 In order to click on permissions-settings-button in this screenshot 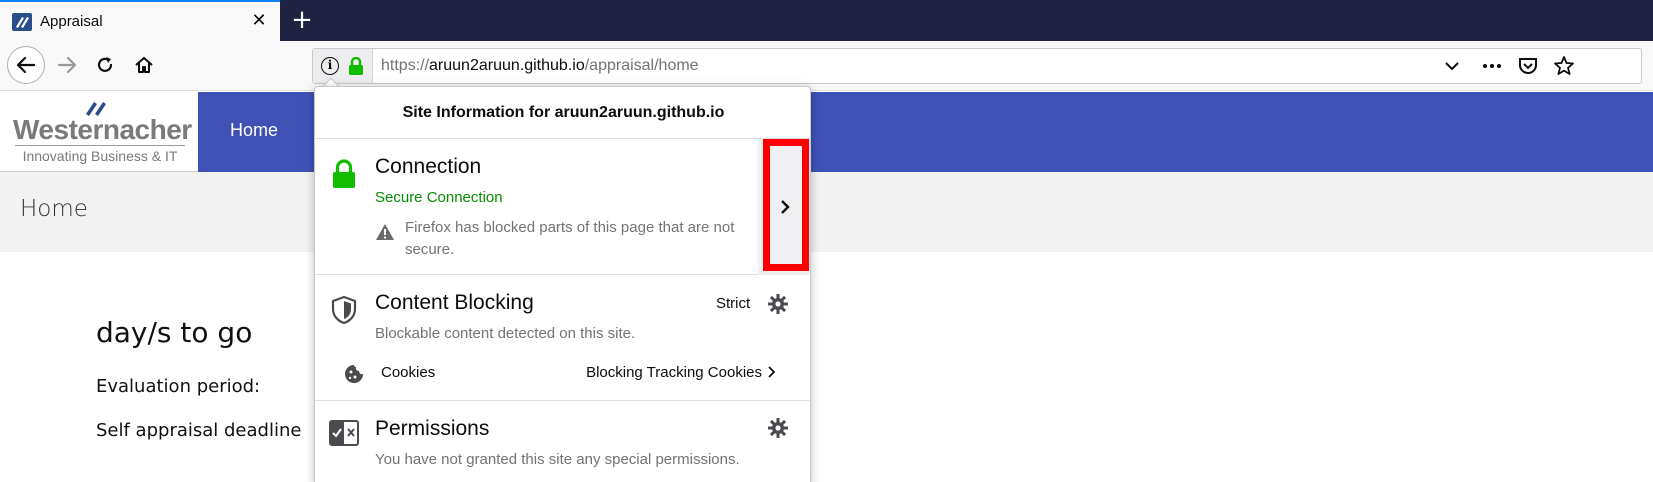, I will do `click(778, 428)`.